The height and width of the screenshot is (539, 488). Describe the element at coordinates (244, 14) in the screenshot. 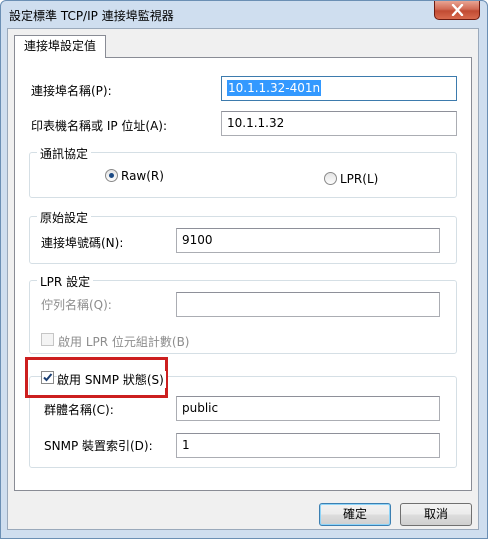

I see `title-bar: 設定標準 TCP/IP 連接埠監視器` at that location.